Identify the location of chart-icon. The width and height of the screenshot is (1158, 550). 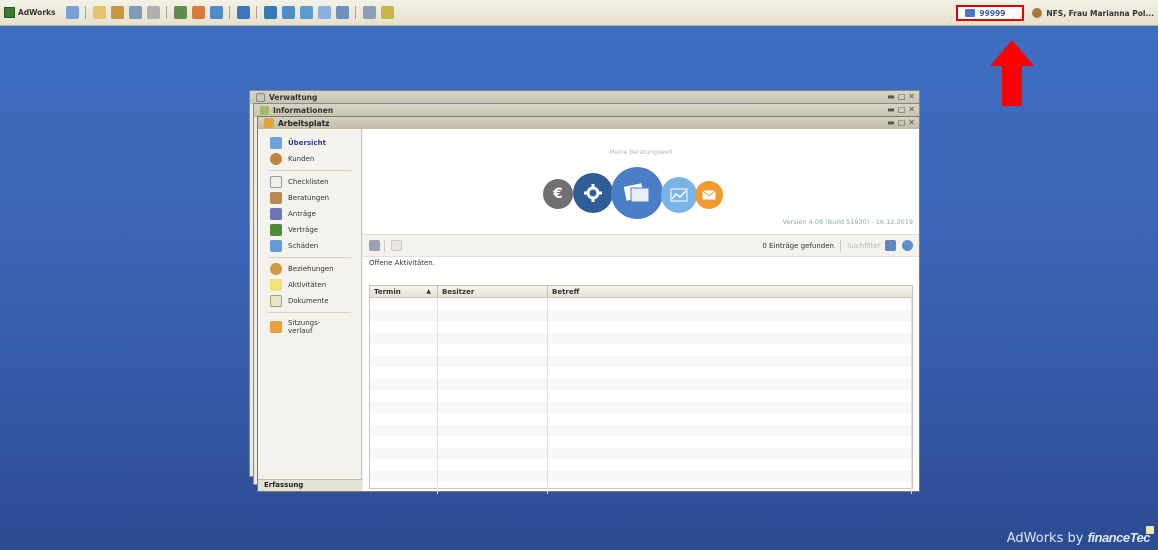
(198, 12).